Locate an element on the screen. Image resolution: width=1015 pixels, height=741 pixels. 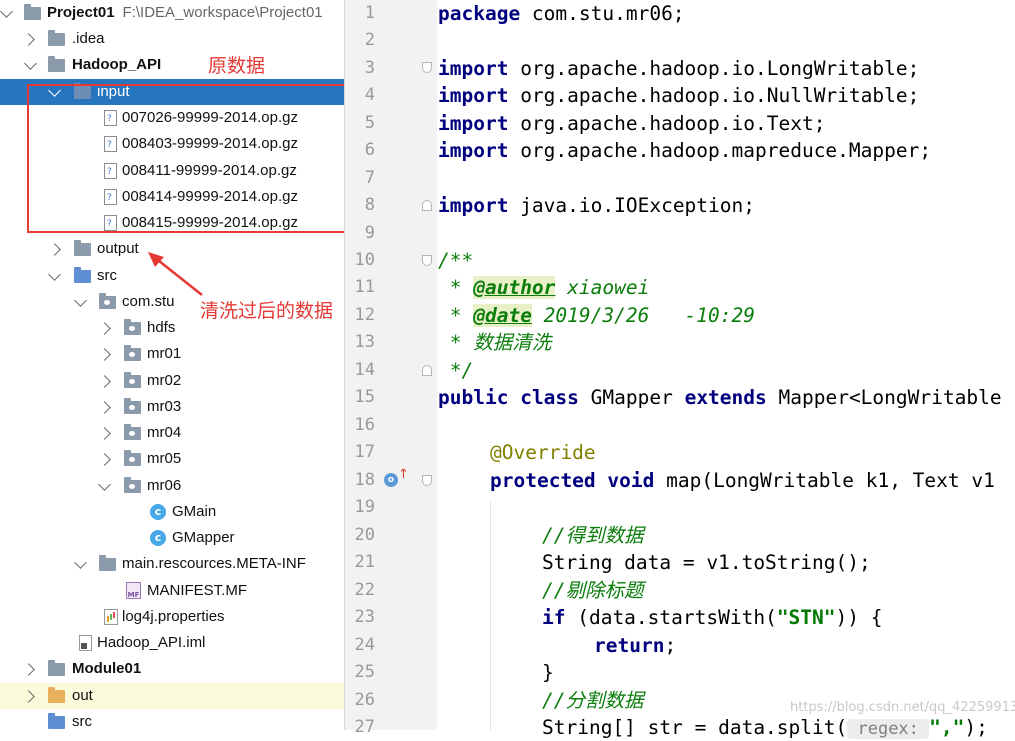
annotation-box is located at coordinates (186, 158).